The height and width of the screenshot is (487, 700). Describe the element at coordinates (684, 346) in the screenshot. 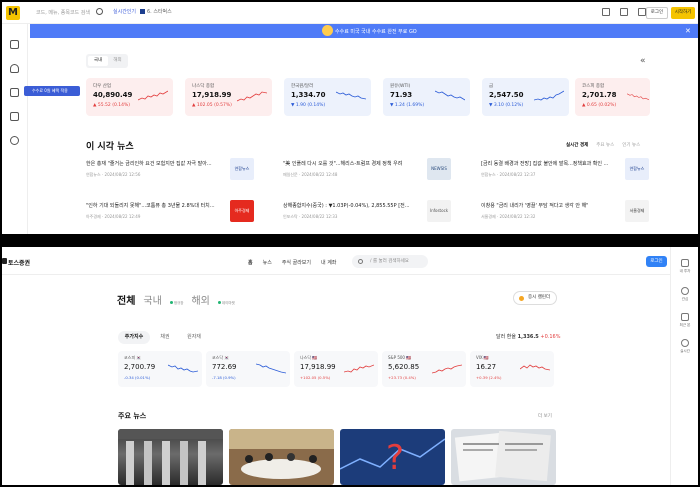

I see `rail-realtime: 실시간` at that location.